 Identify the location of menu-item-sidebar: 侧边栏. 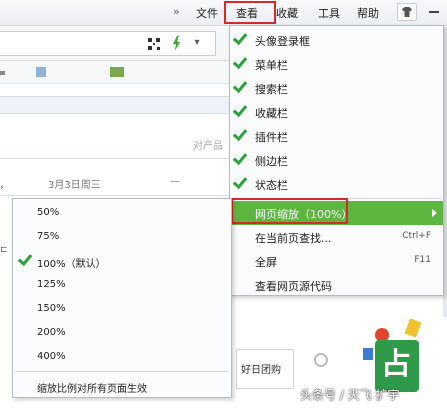
(336, 160).